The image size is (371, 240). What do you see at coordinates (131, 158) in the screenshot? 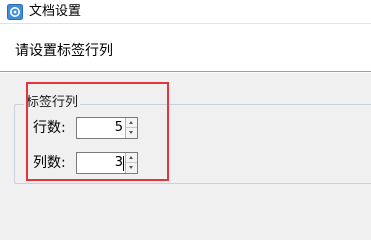
I see `columns-increment-button` at bounding box center [131, 158].